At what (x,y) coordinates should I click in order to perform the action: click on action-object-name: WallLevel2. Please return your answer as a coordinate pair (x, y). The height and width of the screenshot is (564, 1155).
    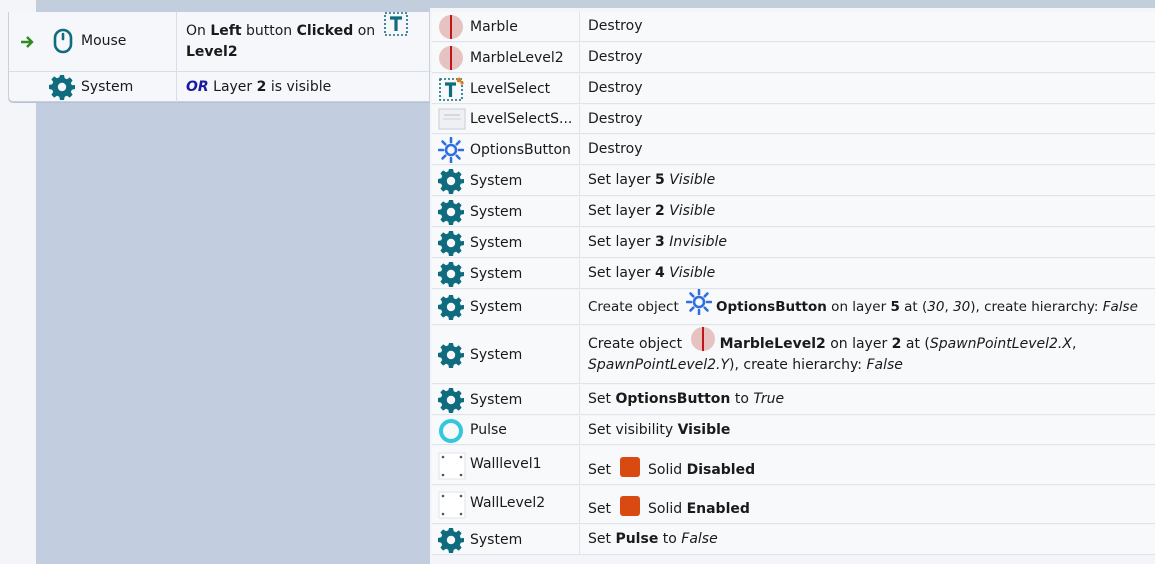
    Looking at the image, I should click on (508, 503).